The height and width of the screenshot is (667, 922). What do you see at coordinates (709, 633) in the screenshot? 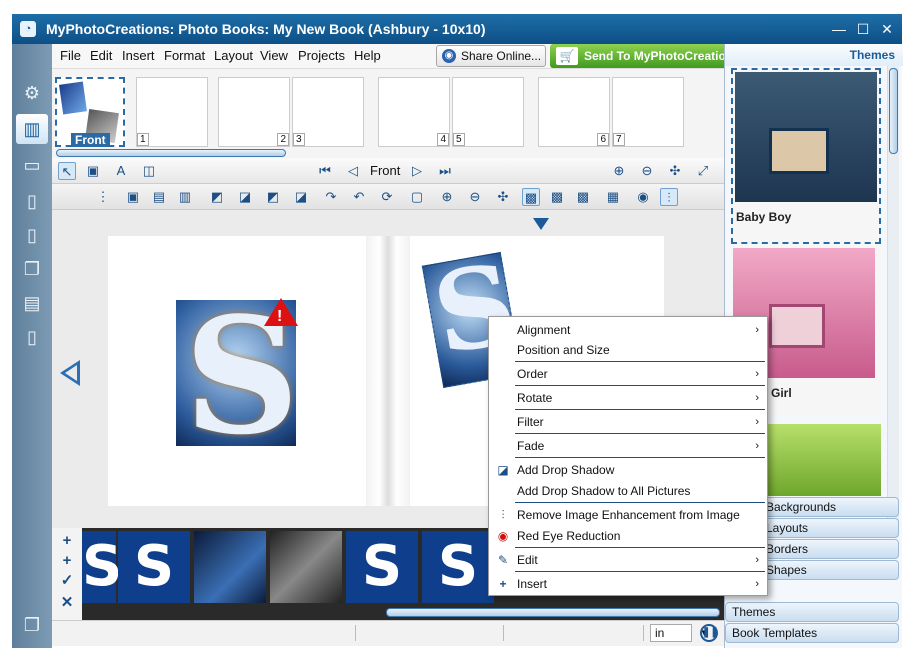
I see `pause-icon: ❚❚` at bounding box center [709, 633].